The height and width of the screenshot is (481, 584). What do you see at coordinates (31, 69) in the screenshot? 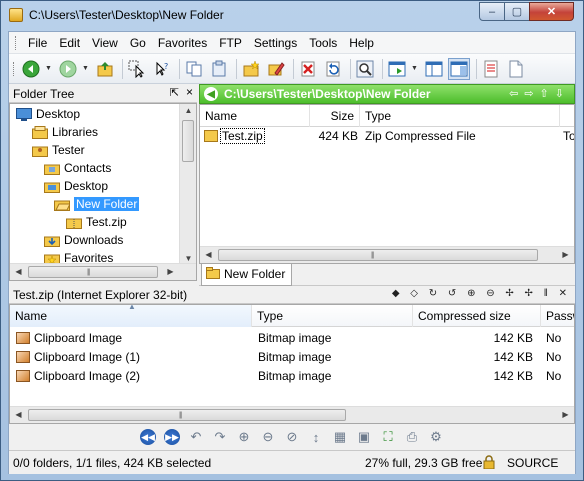
I see `back-button` at bounding box center [31, 69].